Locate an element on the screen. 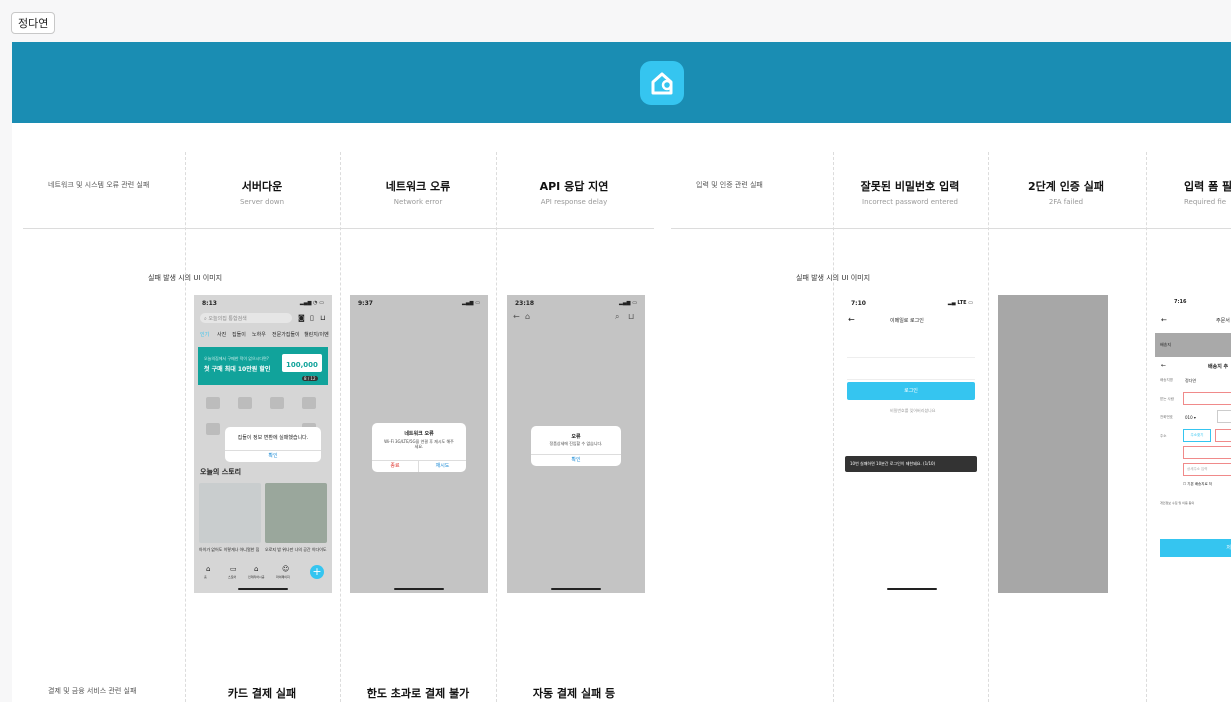 This screenshot has height=702, width=1231. banner-page-indicator: 8 / 12 is located at coordinates (310, 378).